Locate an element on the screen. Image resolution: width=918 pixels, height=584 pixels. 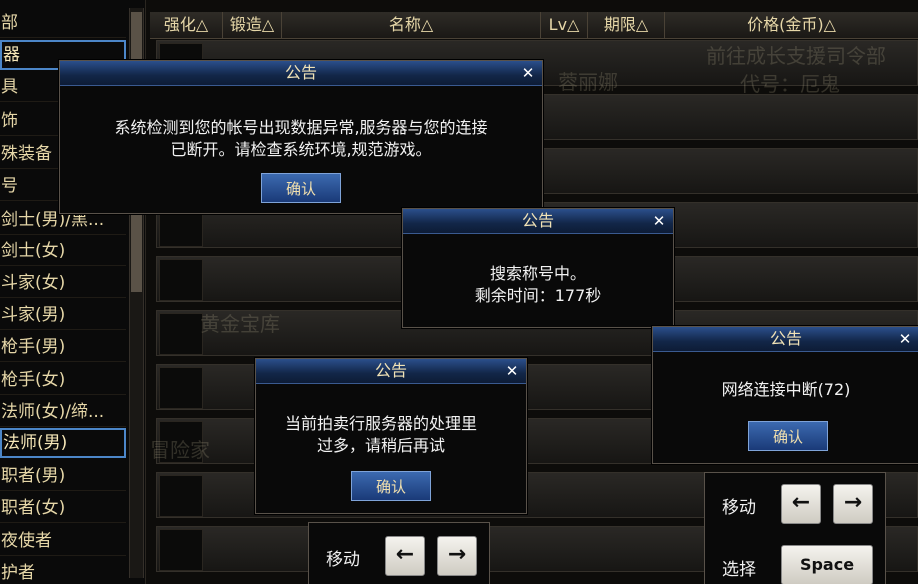
notice-dialog-network: 公告 ✕ 网络连接中断(72) 确认 is located at coordinates (785, 395).